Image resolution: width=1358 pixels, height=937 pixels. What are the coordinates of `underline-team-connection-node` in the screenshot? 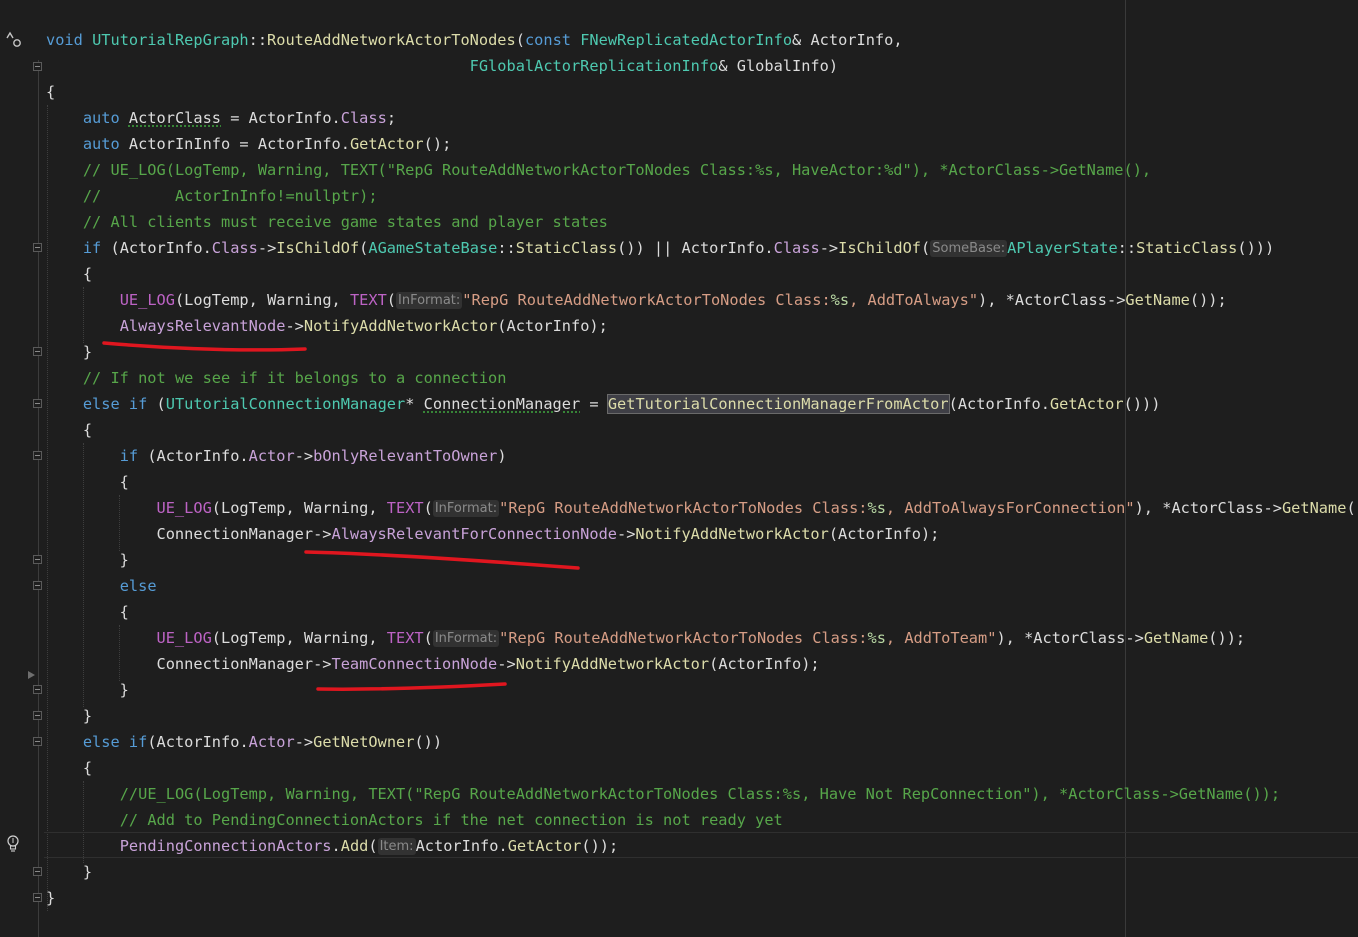 It's located at (411, 686).